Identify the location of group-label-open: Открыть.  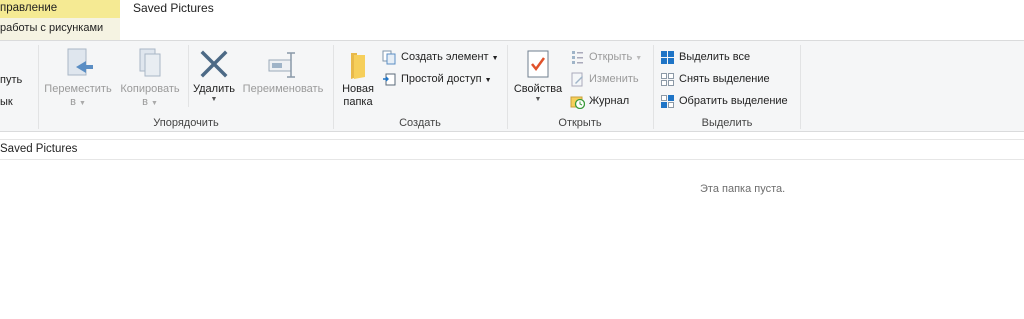
(580, 123).